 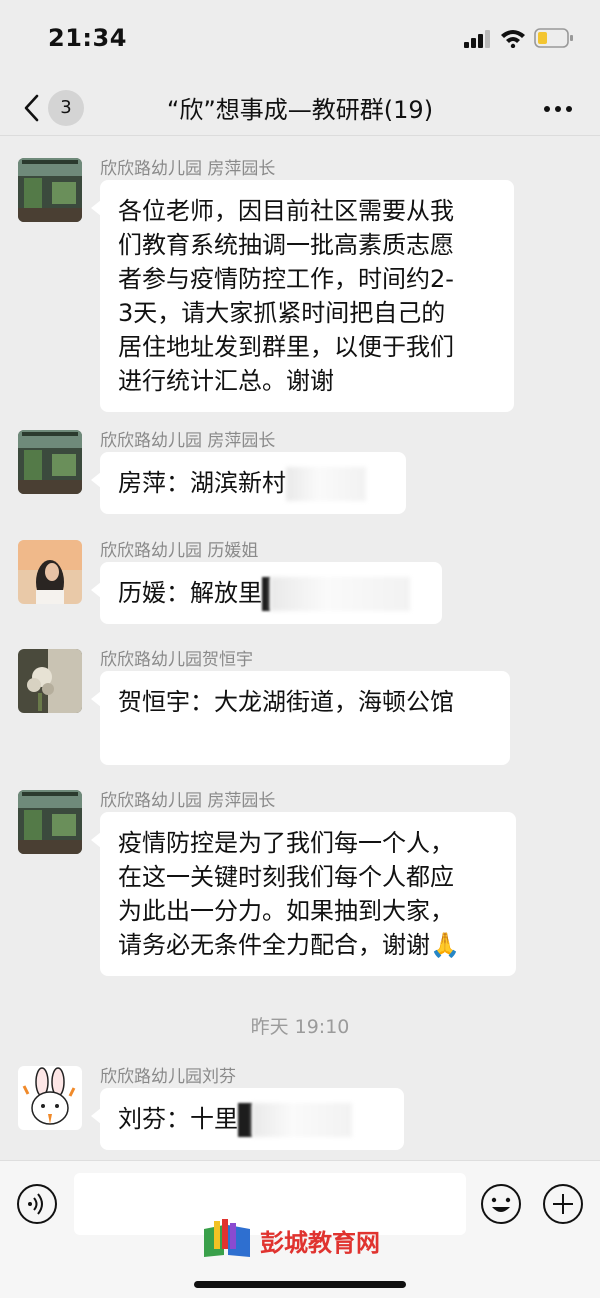 I want to click on message-bubble: 历媛：解放里, so click(x=266, y=593).